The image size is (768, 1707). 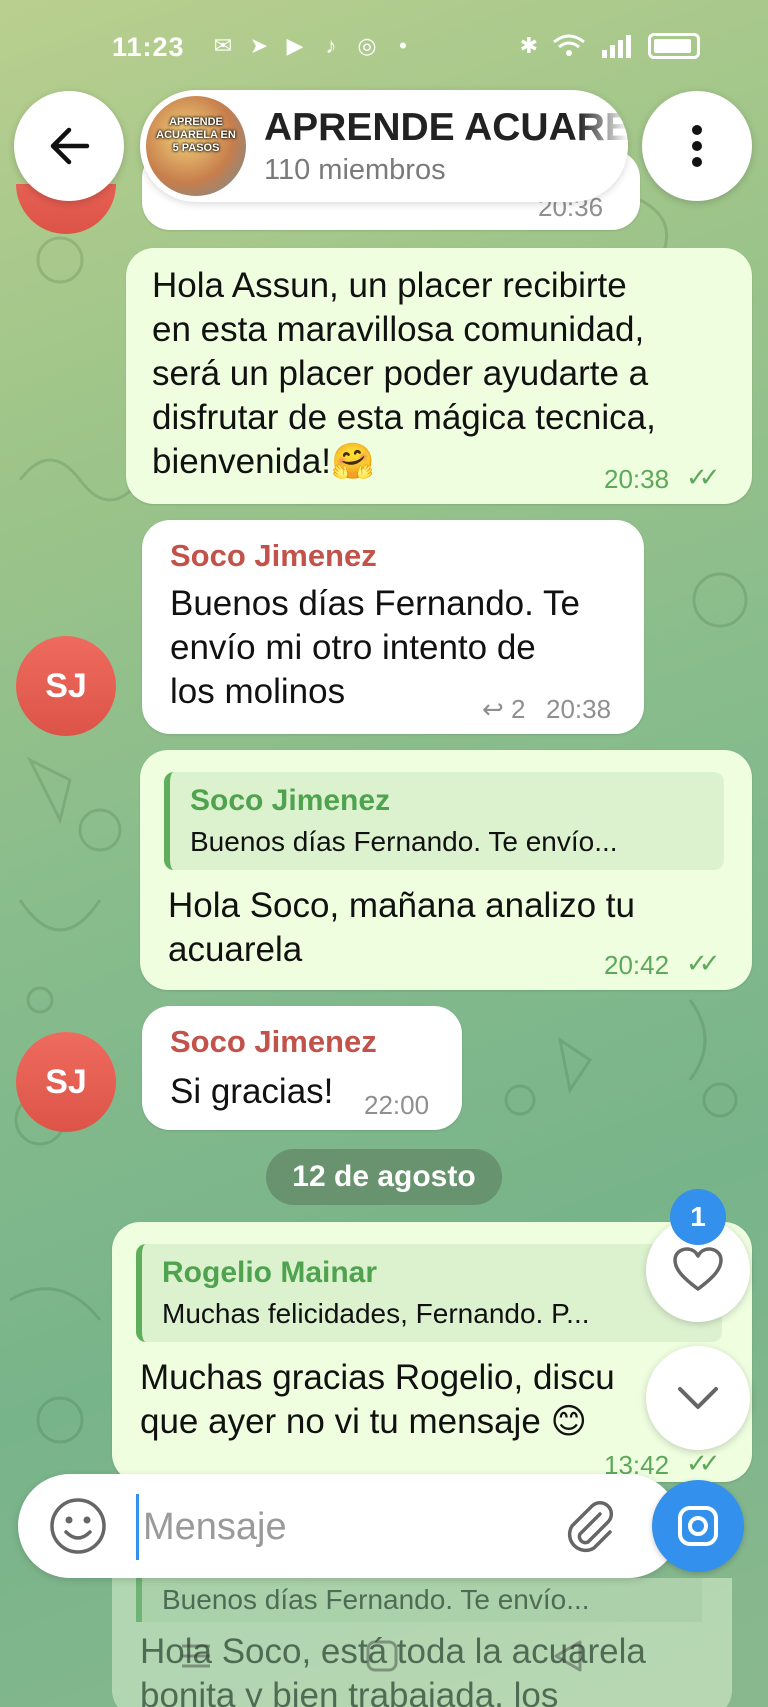 What do you see at coordinates (698, 1269) in the screenshot?
I see `heart-icon` at bounding box center [698, 1269].